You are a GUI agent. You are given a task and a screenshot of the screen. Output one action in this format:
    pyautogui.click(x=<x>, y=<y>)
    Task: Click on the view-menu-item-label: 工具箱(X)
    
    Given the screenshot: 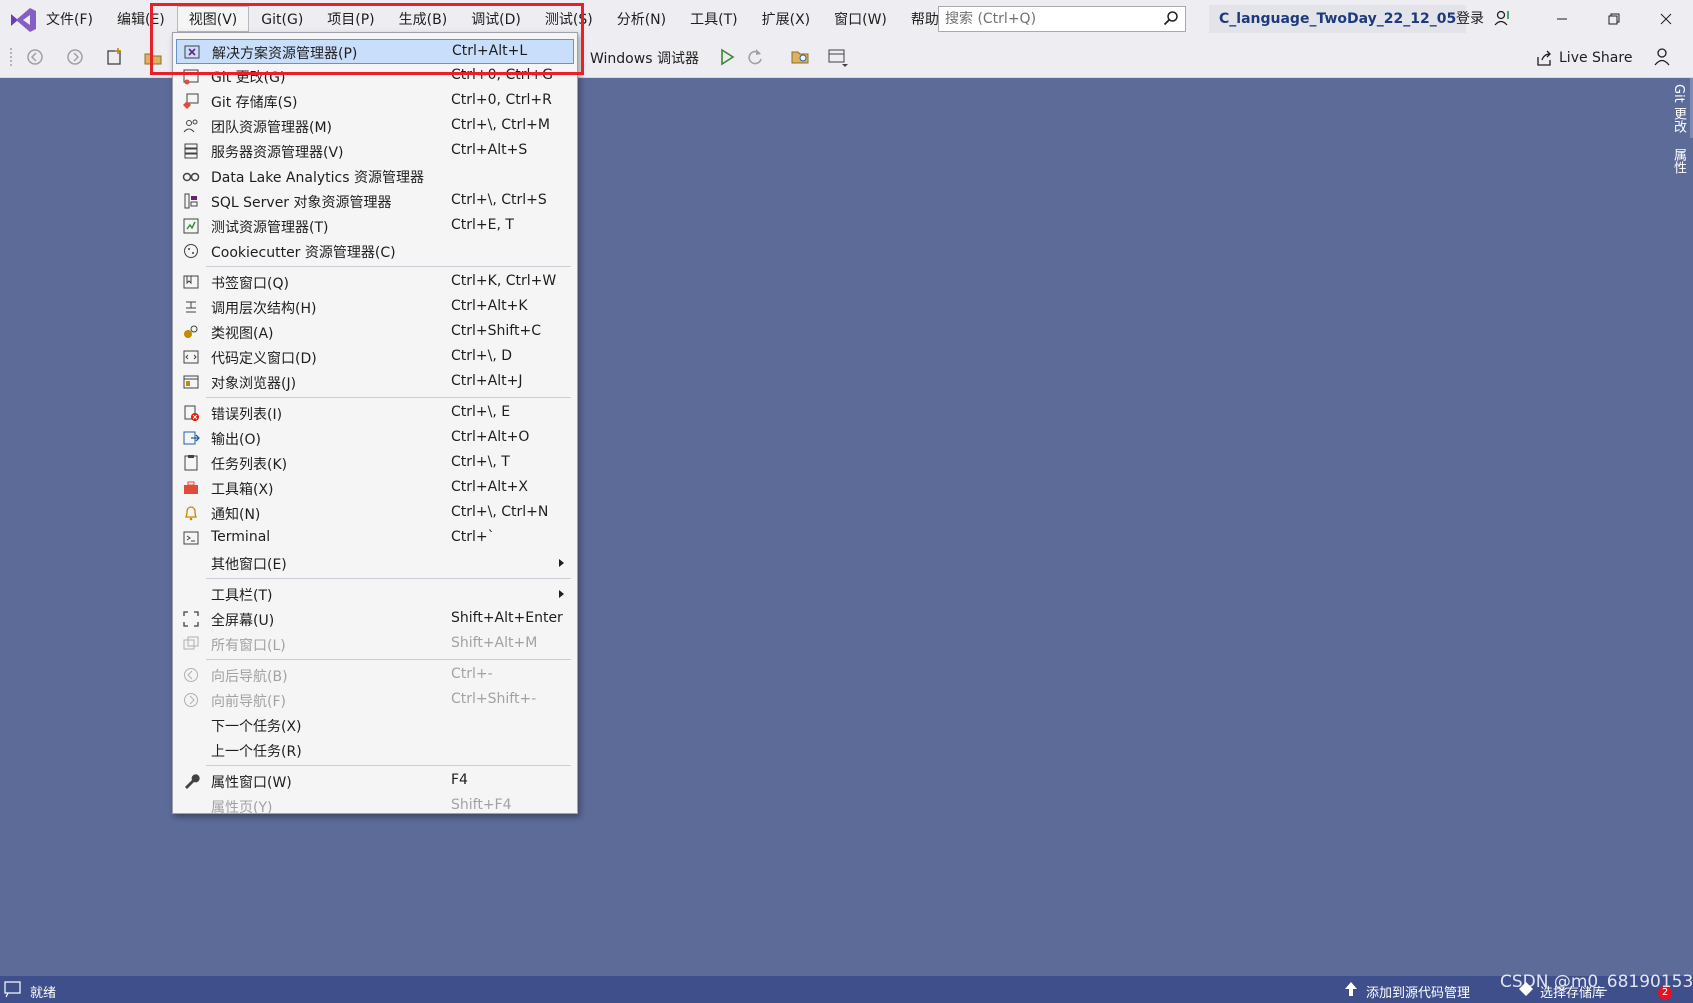 What is the action you would take?
    pyautogui.click(x=242, y=490)
    